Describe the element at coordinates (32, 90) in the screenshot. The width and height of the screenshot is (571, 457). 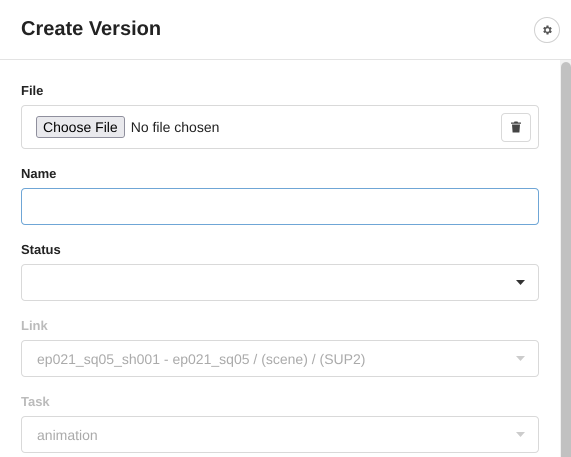
I see `field-label: File` at that location.